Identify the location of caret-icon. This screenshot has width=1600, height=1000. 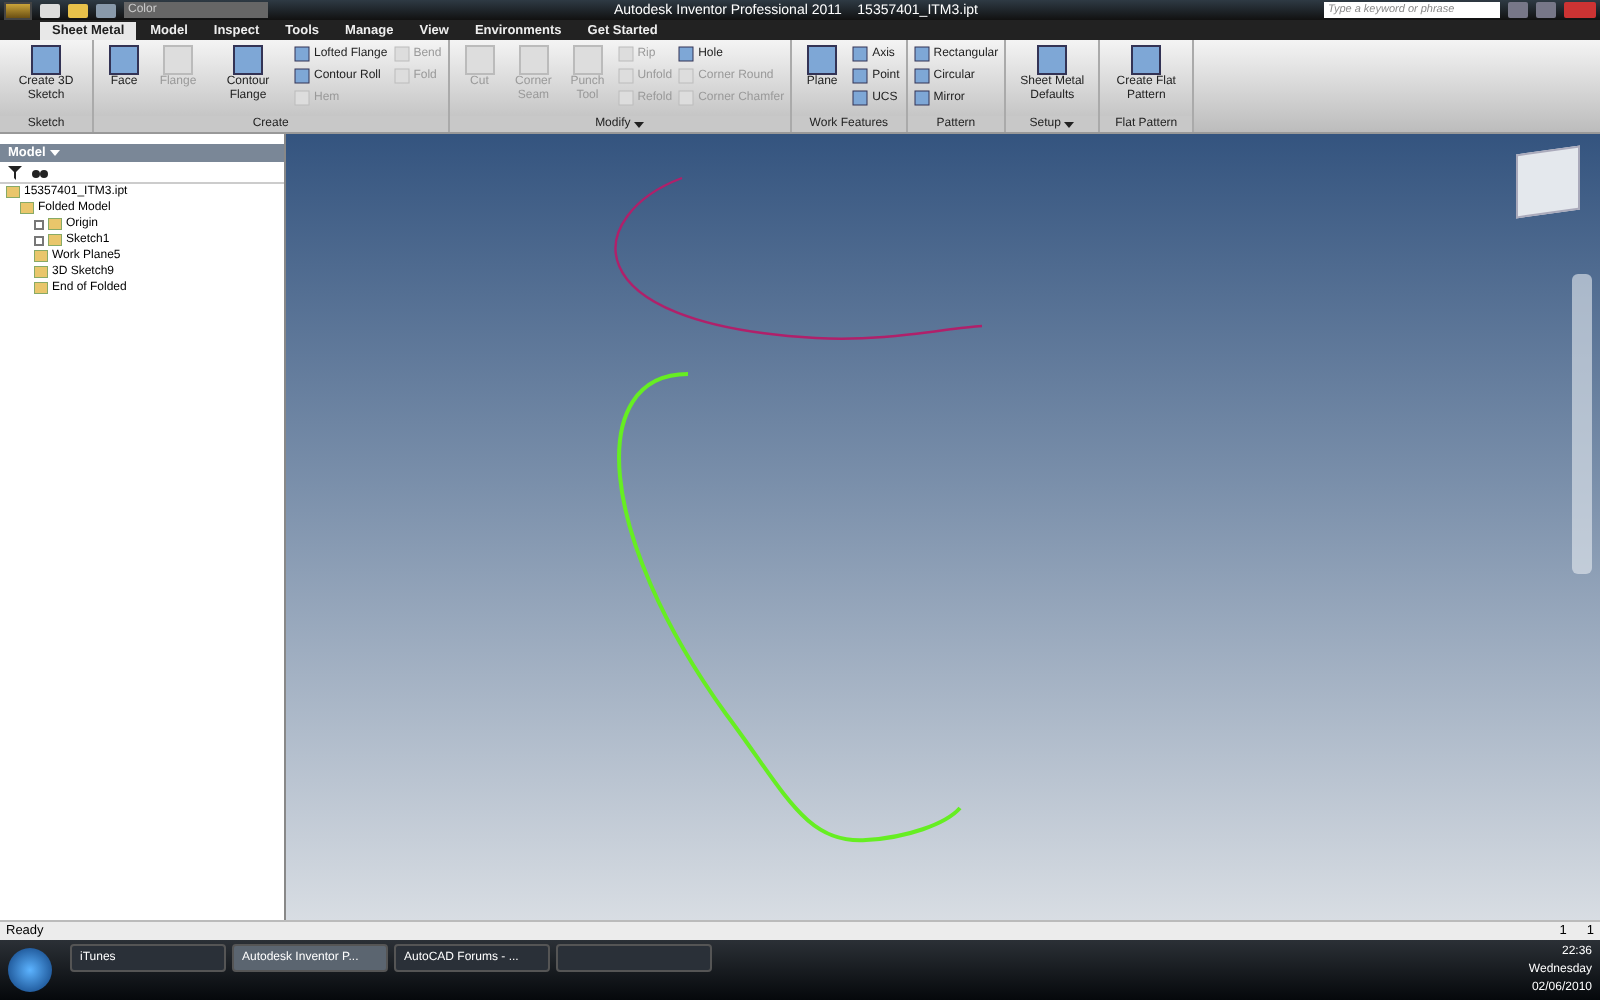
(54, 153).